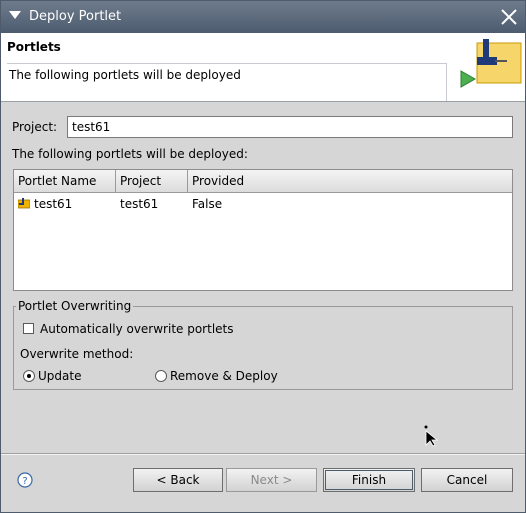 This screenshot has width=526, height=513. Describe the element at coordinates (75, 16) in the screenshot. I see `window-title: Deploy Portlet` at that location.